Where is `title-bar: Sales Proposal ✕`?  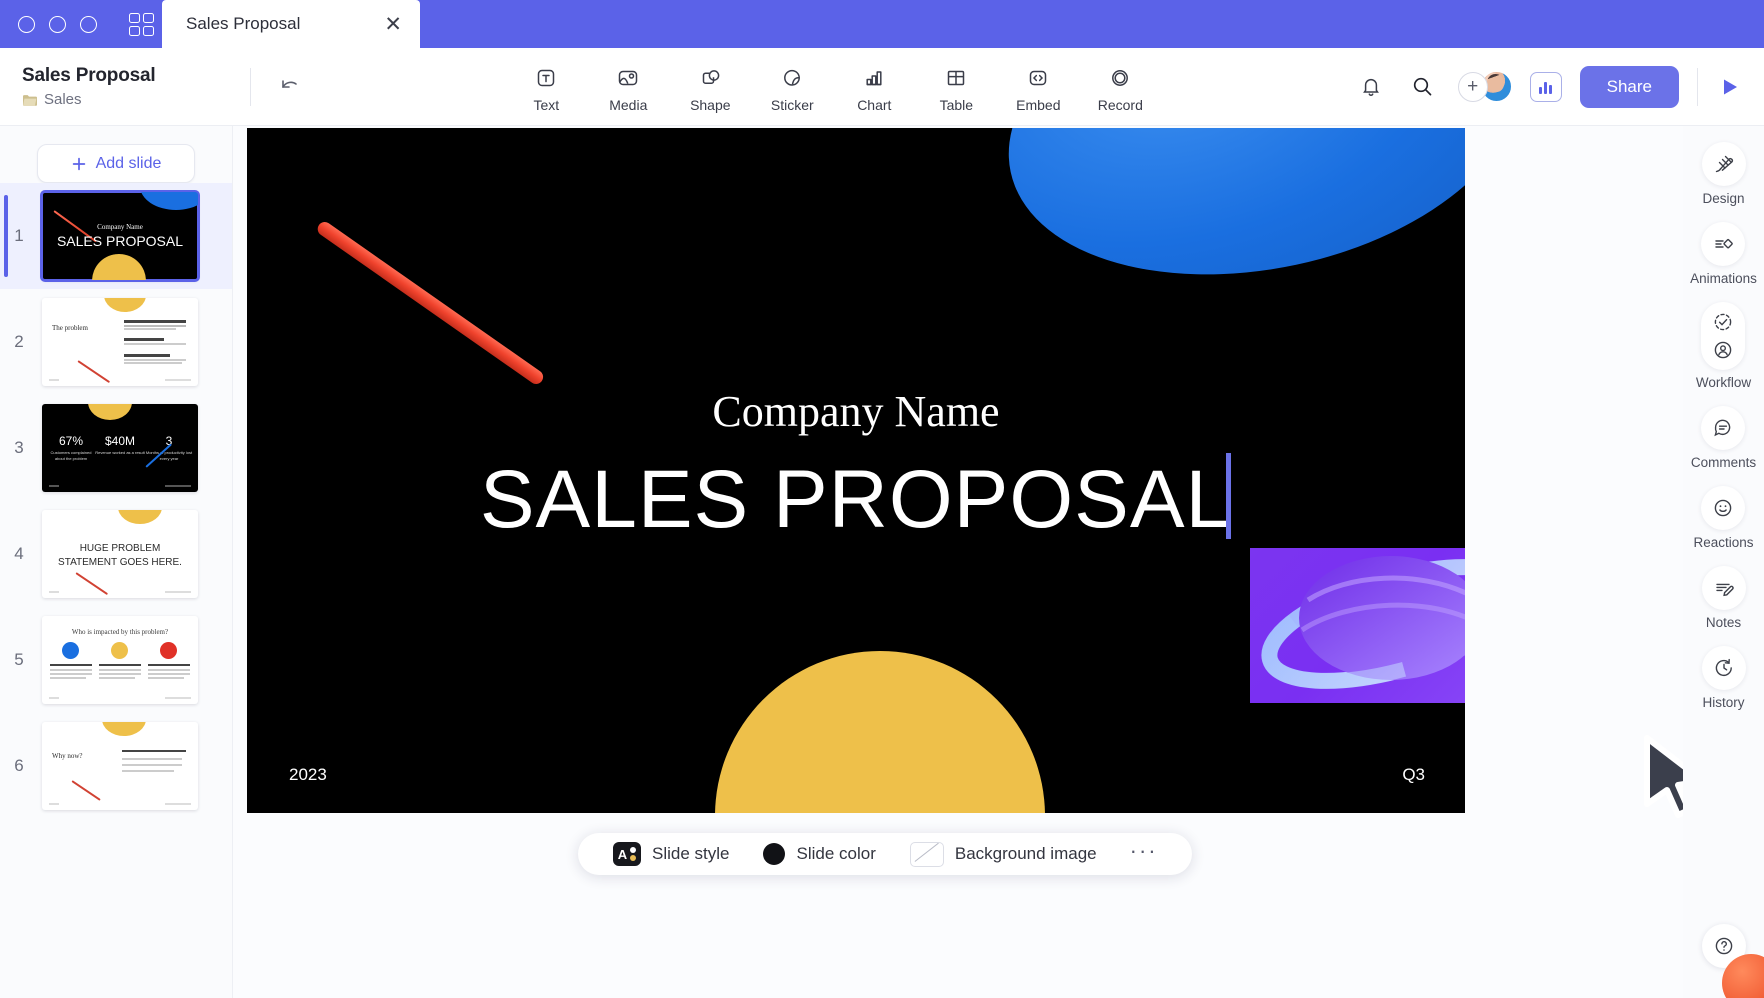 title-bar: Sales Proposal ✕ is located at coordinates (882, 24).